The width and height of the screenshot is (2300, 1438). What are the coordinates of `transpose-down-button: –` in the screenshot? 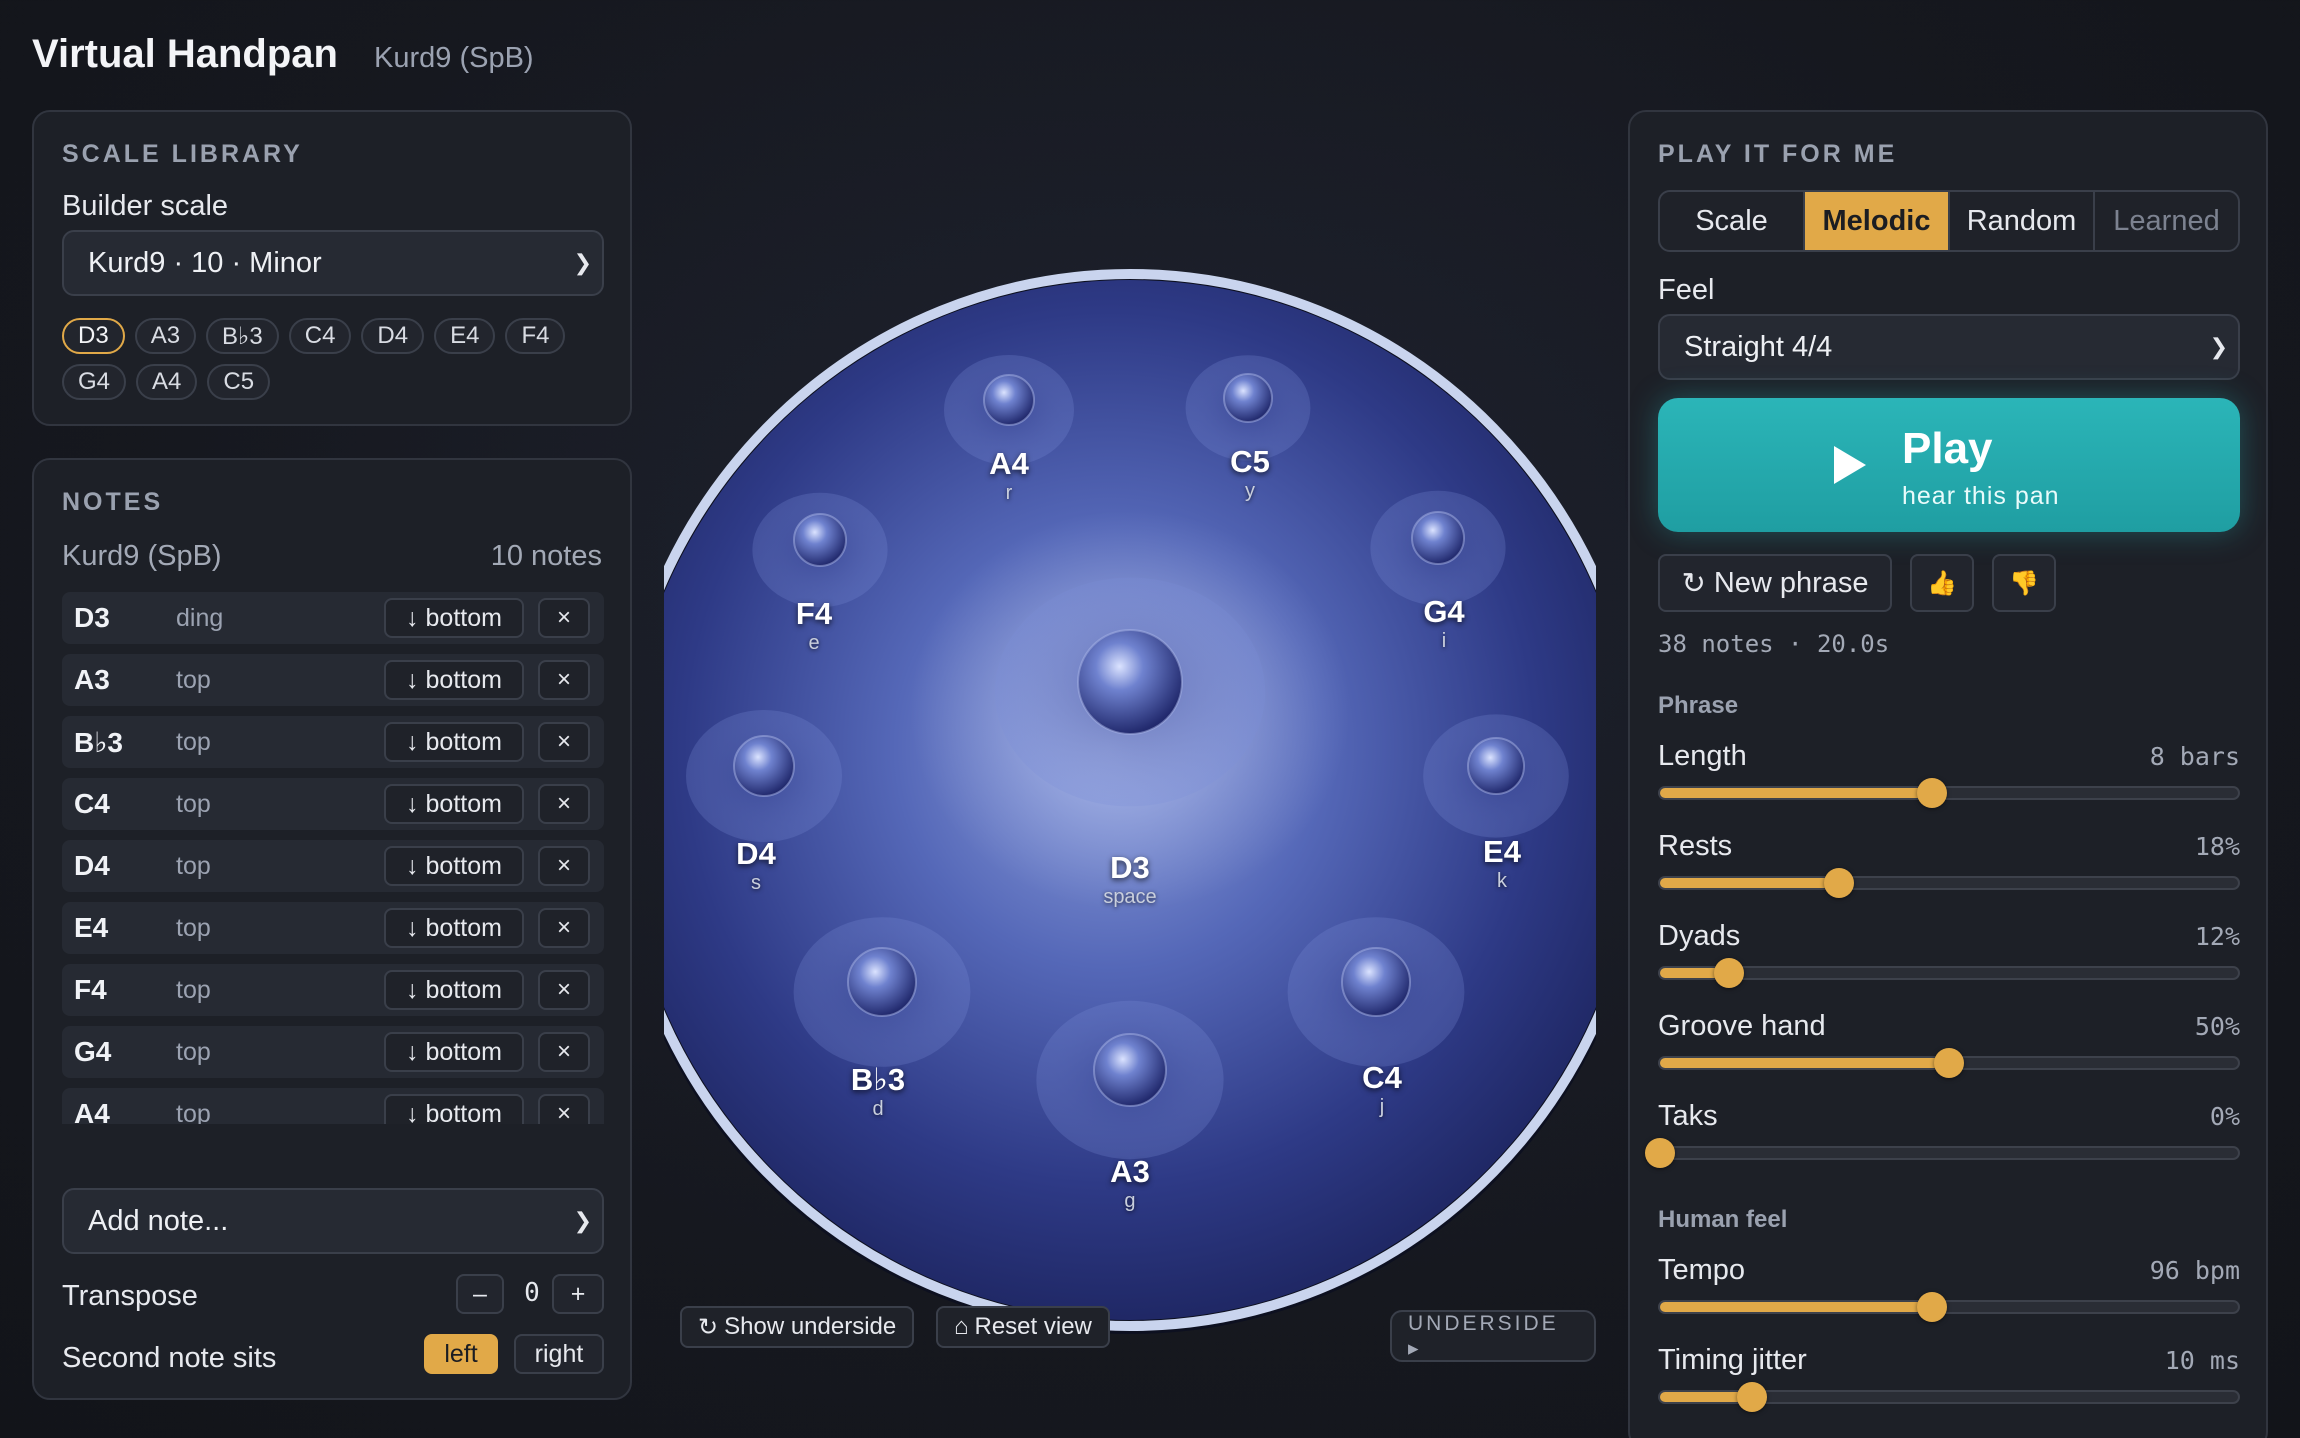 It's located at (480, 1294).